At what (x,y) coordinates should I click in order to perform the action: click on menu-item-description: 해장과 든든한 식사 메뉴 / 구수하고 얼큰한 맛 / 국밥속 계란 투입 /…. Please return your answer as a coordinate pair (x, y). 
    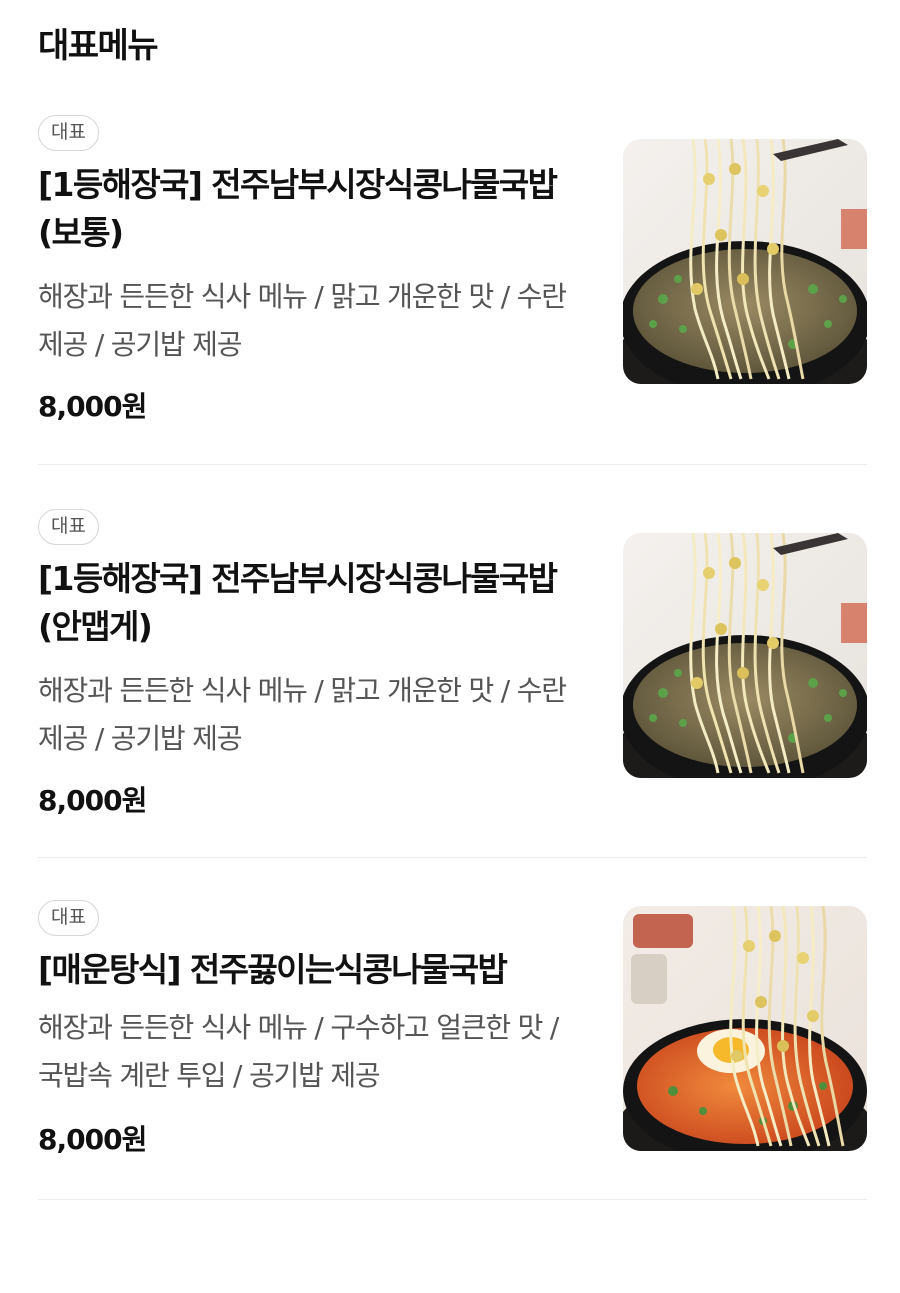
    Looking at the image, I should click on (298, 1051).